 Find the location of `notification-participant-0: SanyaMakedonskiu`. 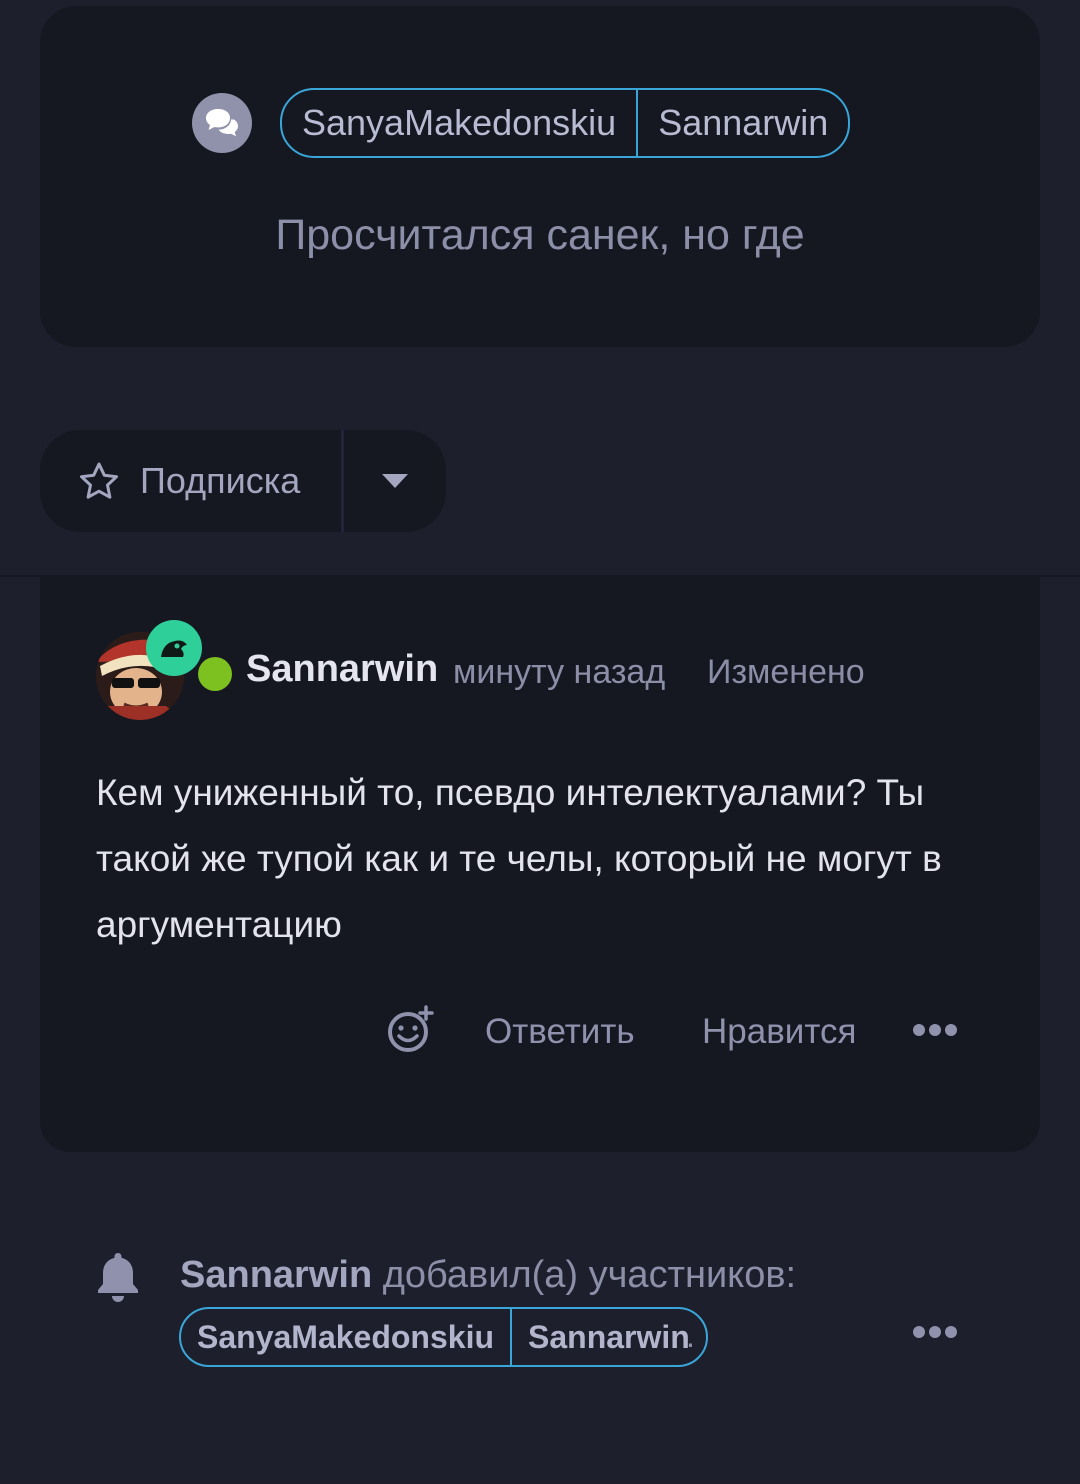

notification-participant-0: SanyaMakedonskiu is located at coordinates (345, 1337).